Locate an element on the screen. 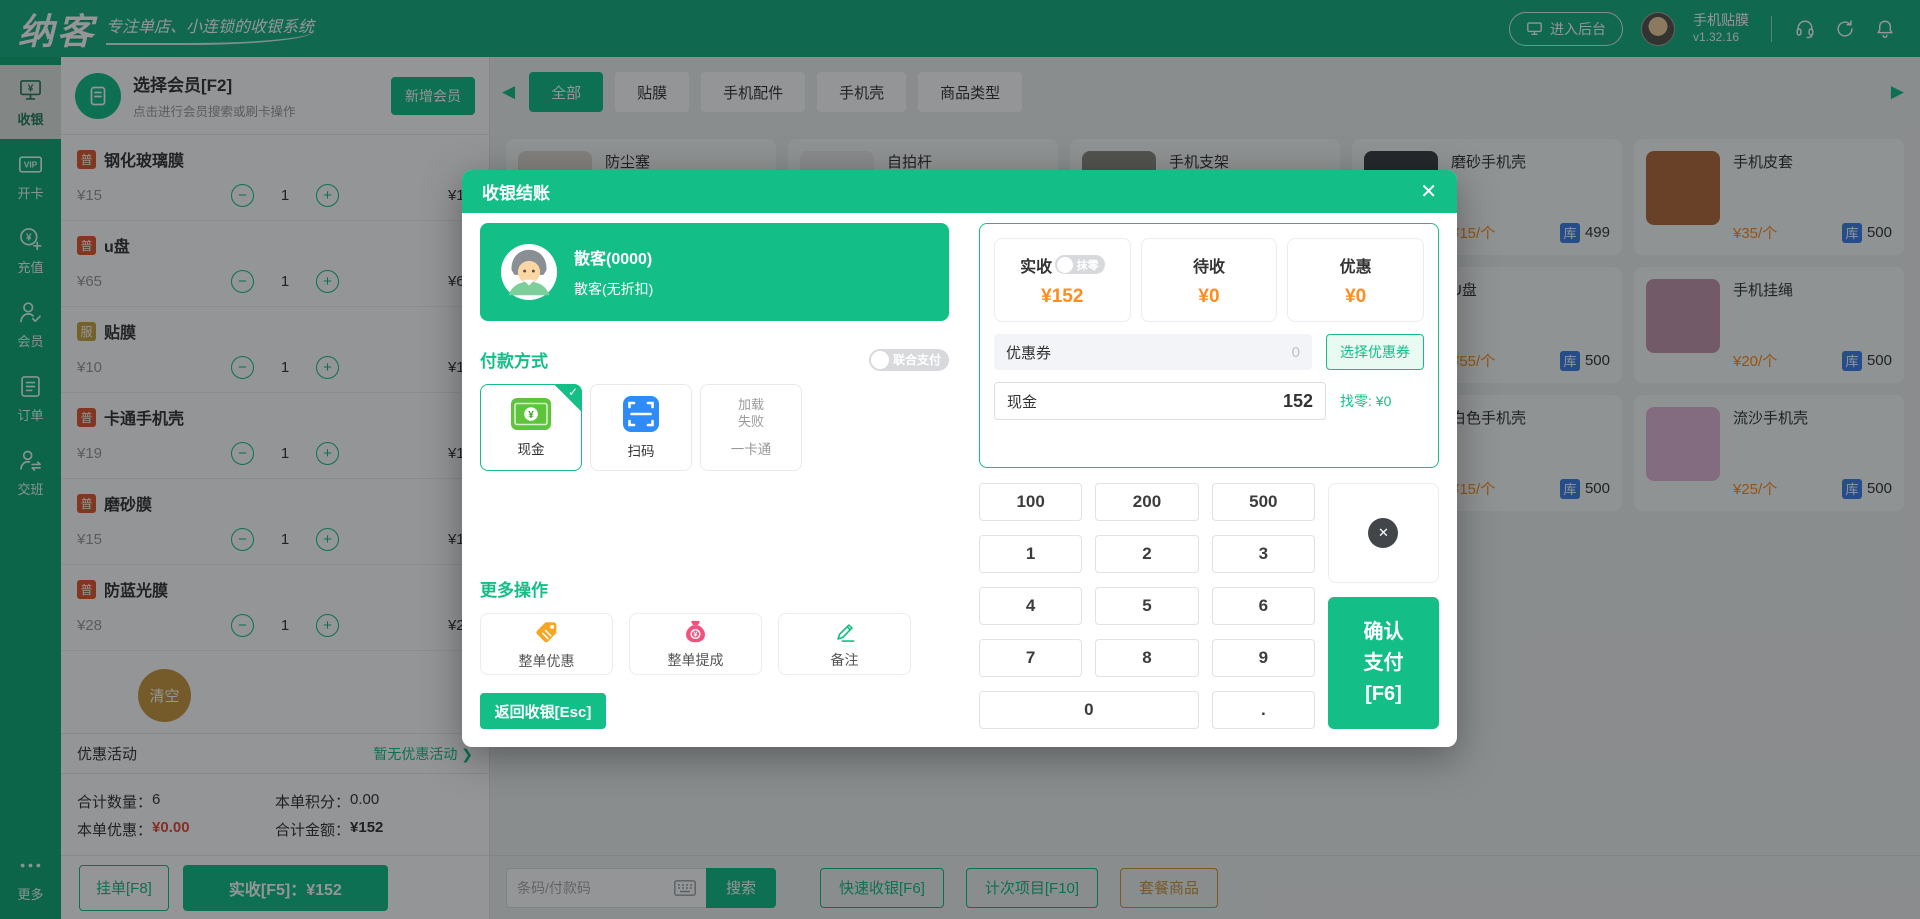  coupon-field: 优惠券 0 is located at coordinates (1152, 352).